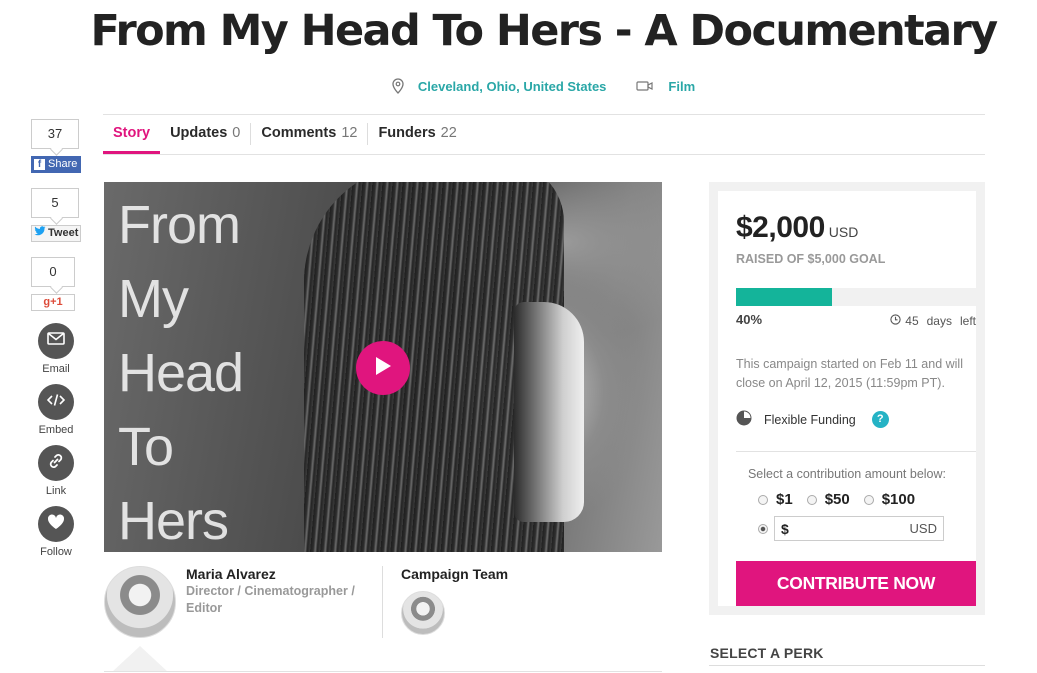 The height and width of the screenshot is (673, 1037). What do you see at coordinates (448, 133) in the screenshot?
I see `tab-funders-count: 22` at bounding box center [448, 133].